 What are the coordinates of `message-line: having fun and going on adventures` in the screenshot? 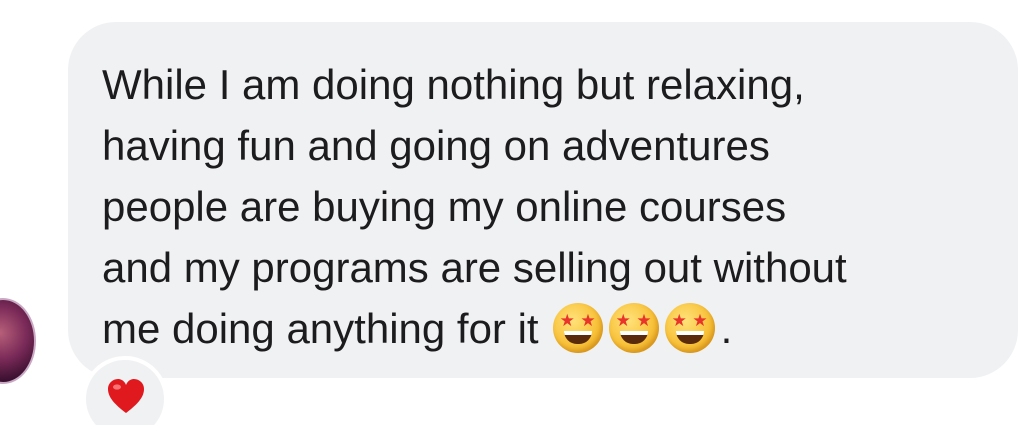 It's located at (436, 145).